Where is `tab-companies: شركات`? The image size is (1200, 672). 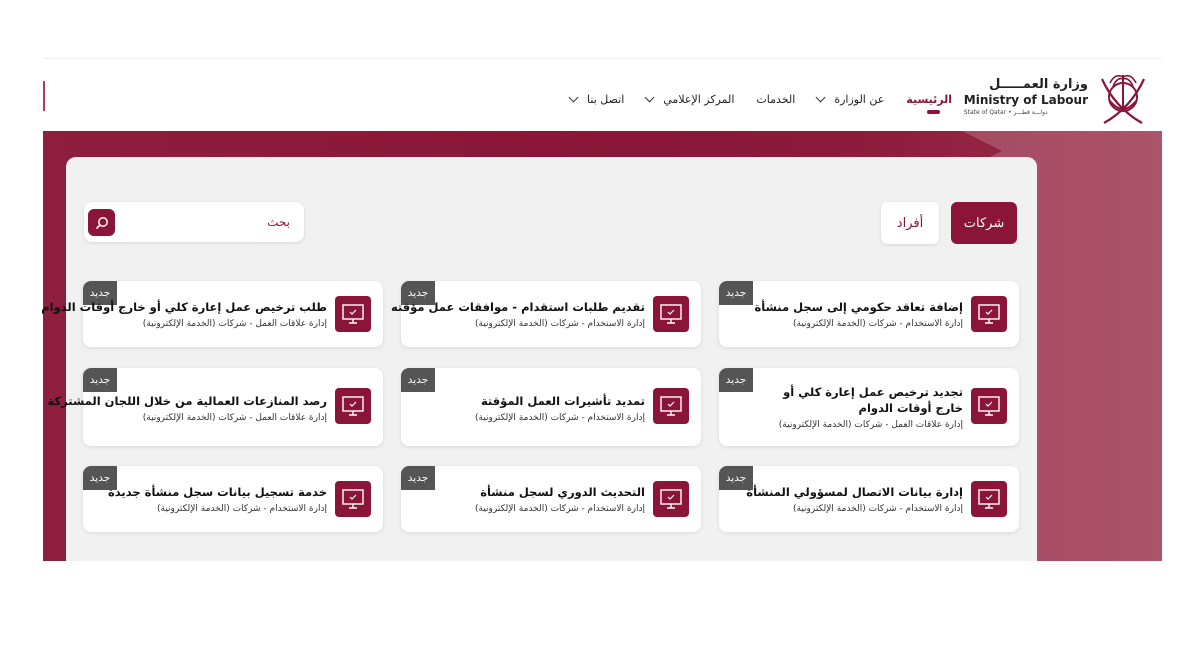 tab-companies: شركات is located at coordinates (984, 223).